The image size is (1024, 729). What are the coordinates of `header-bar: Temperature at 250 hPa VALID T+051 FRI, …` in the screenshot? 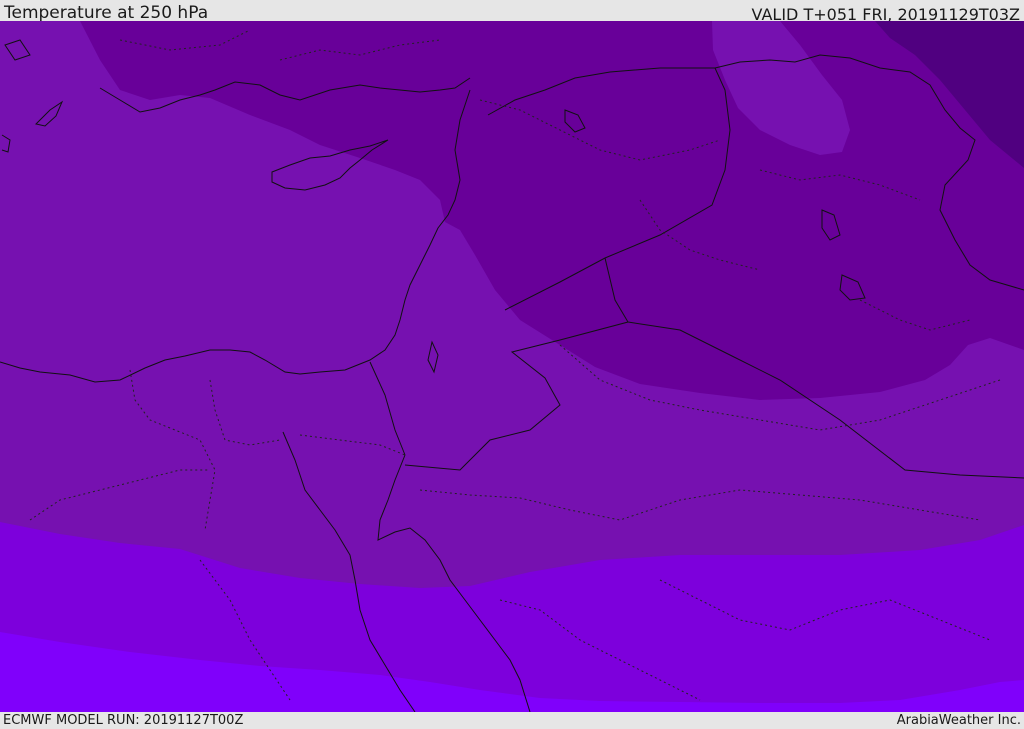 It's located at (512, 12).